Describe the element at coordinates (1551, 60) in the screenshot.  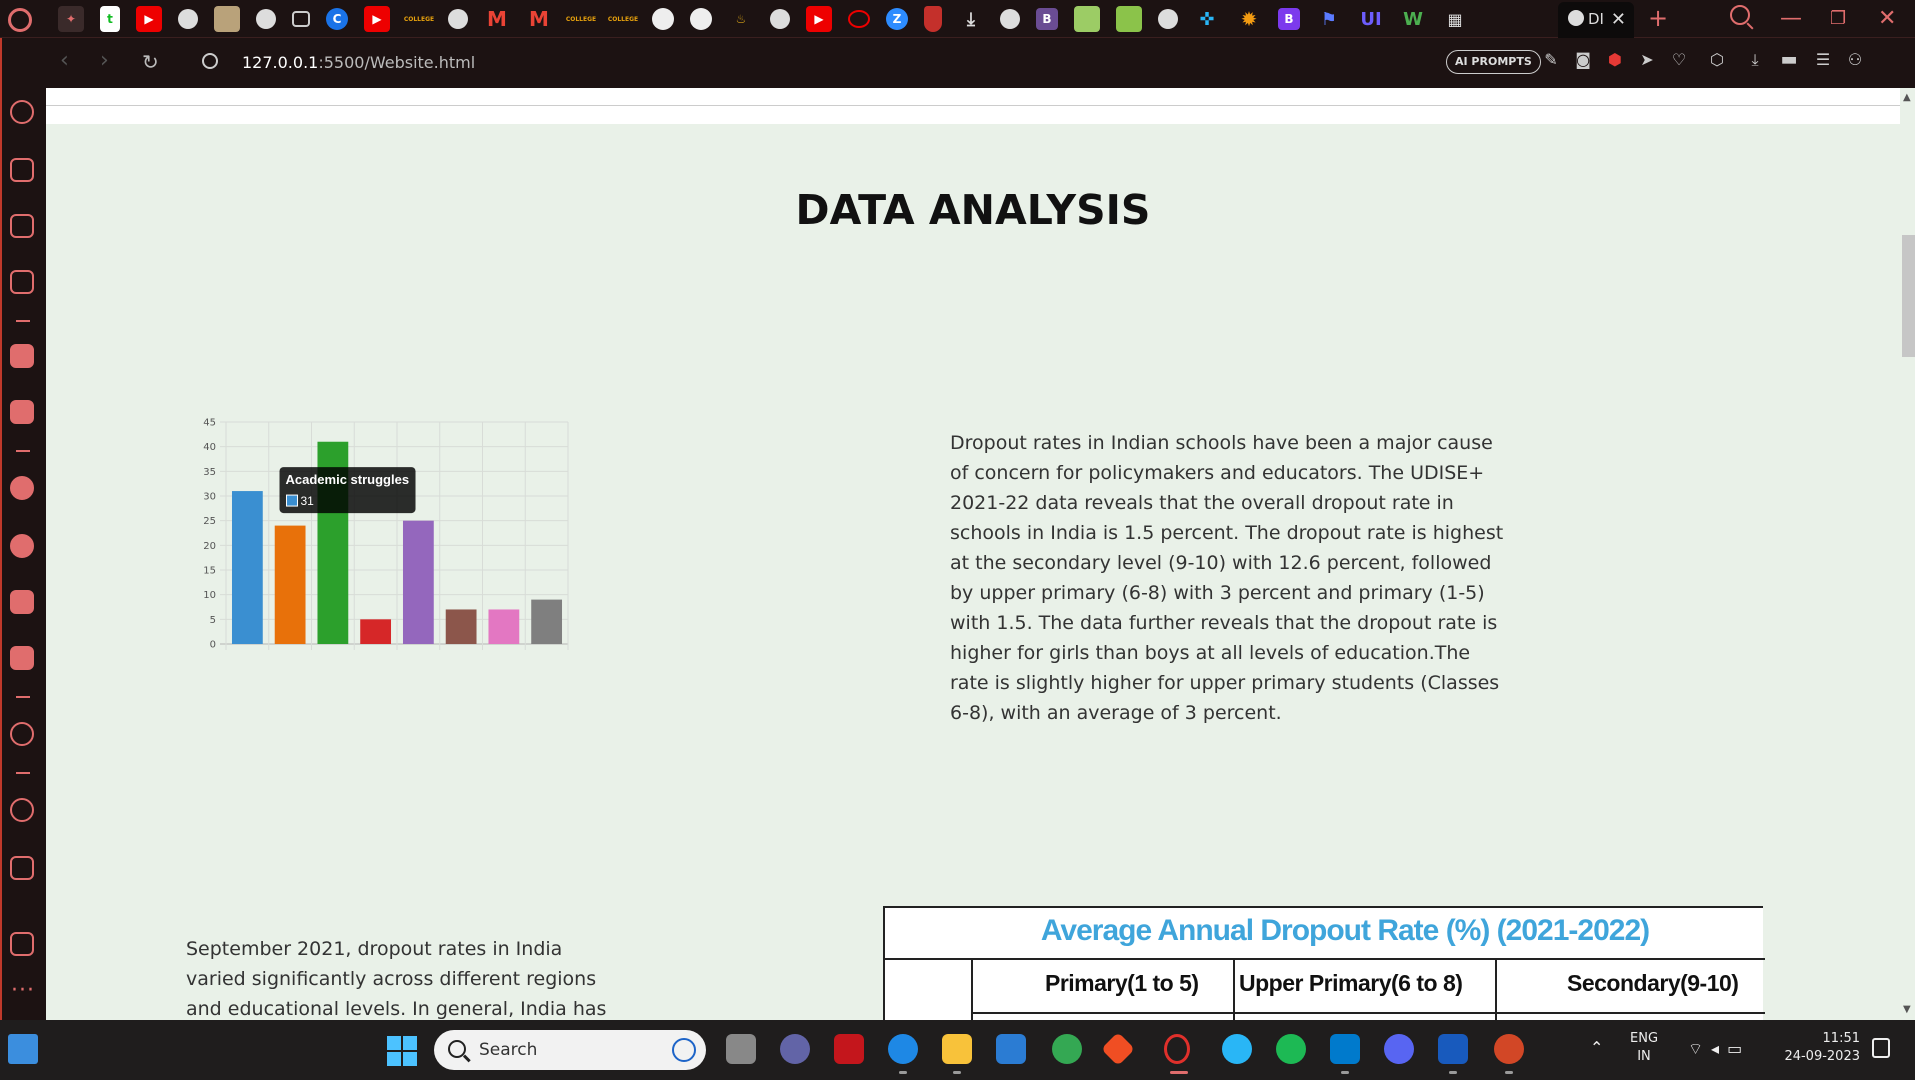
I see `edit-icon: ✎` at that location.